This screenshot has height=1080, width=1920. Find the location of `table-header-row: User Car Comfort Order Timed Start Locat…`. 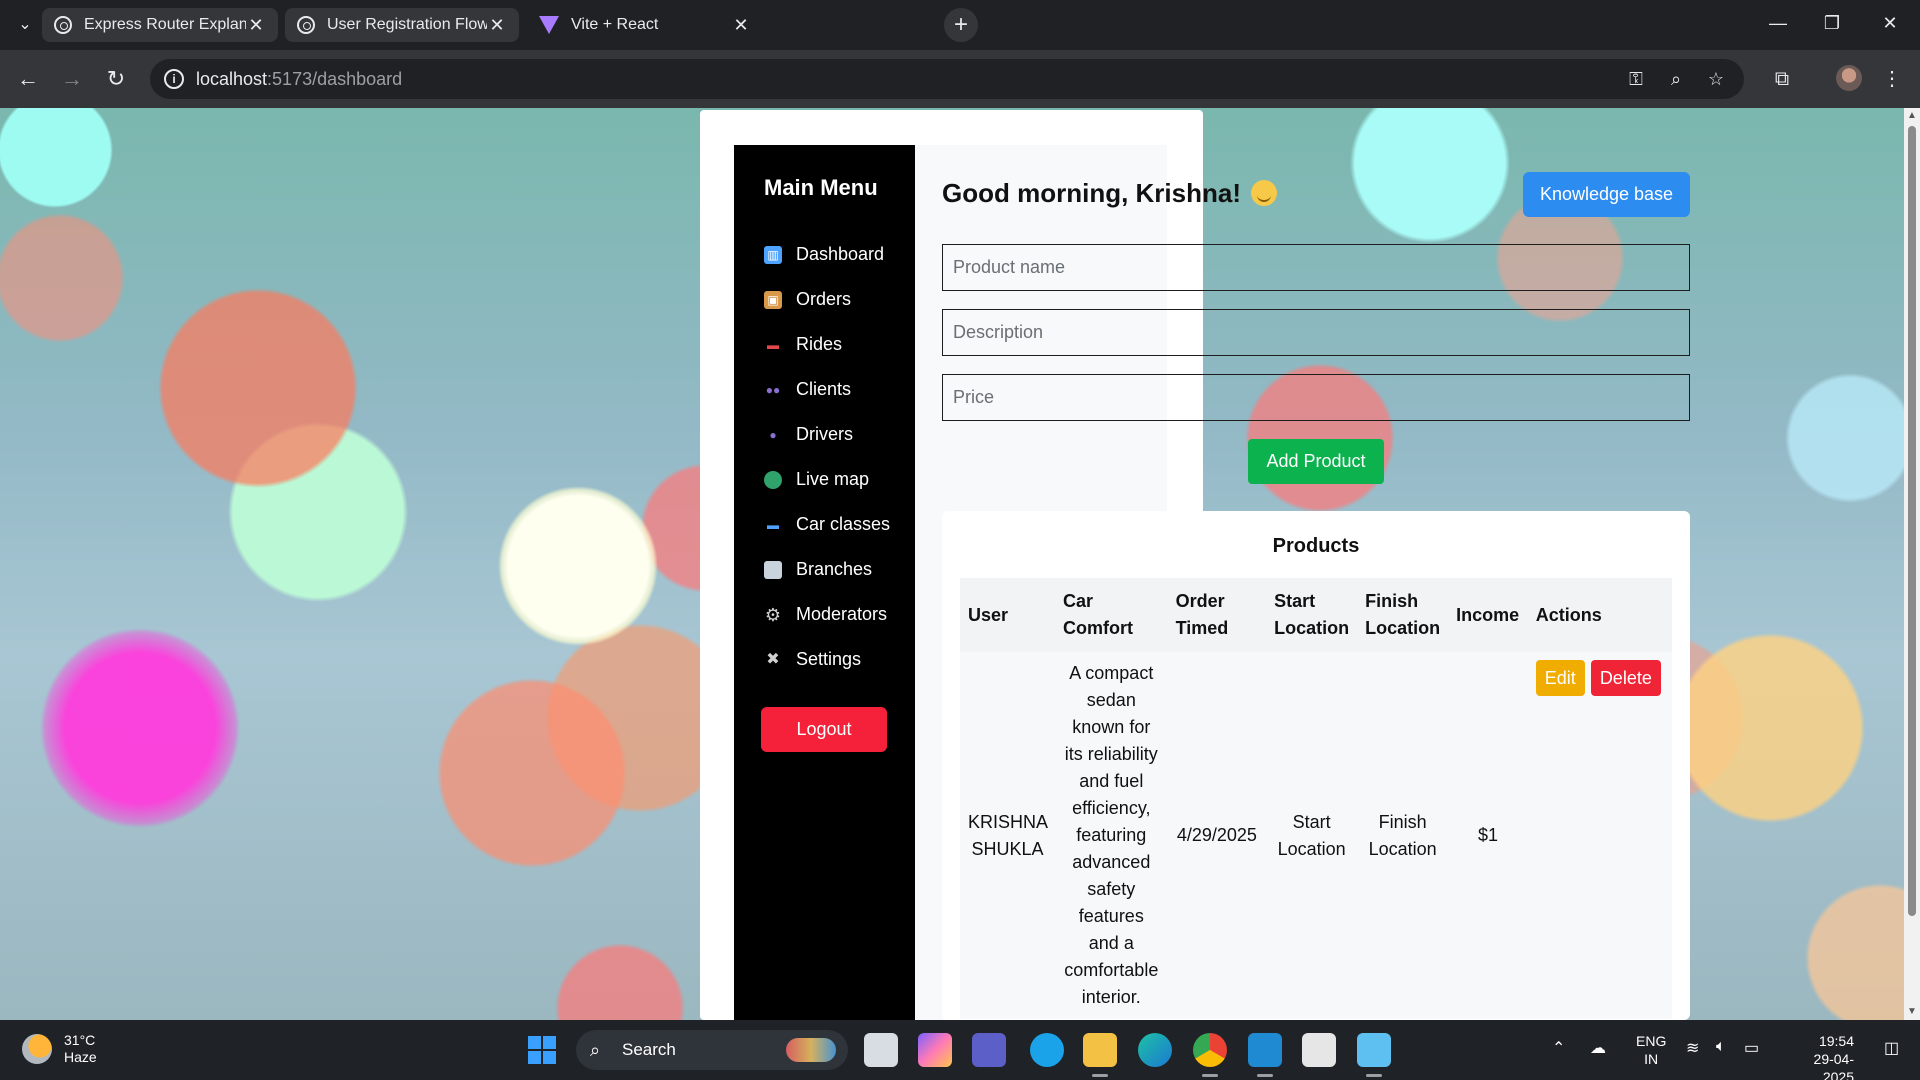

table-header-row: User Car Comfort Order Timed Start Locat… is located at coordinates (1316, 615).